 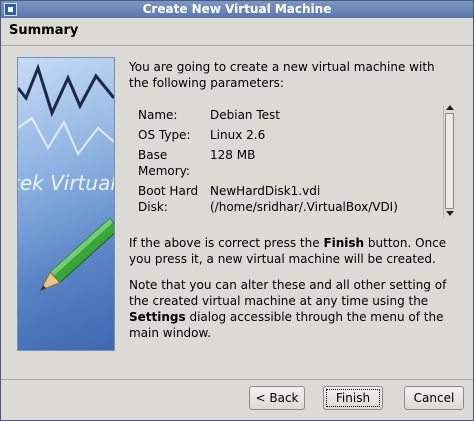 I want to click on back-button-label: < Back, so click(x=277, y=398).